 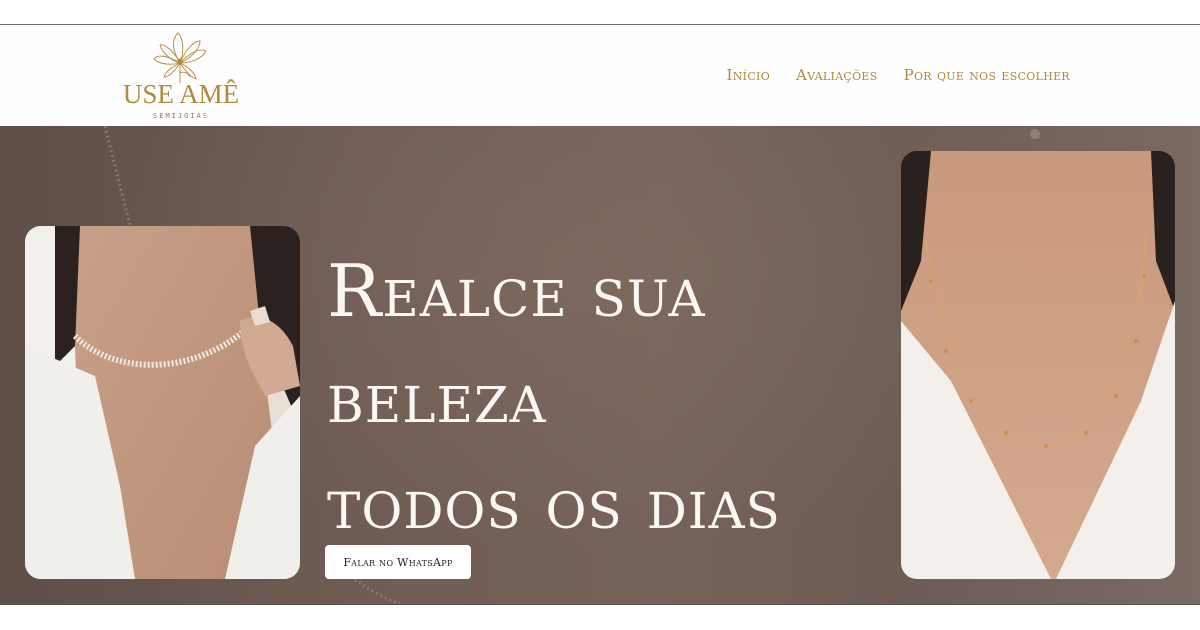 I want to click on hero-headline-line-2: beleza, so click(x=437, y=397).